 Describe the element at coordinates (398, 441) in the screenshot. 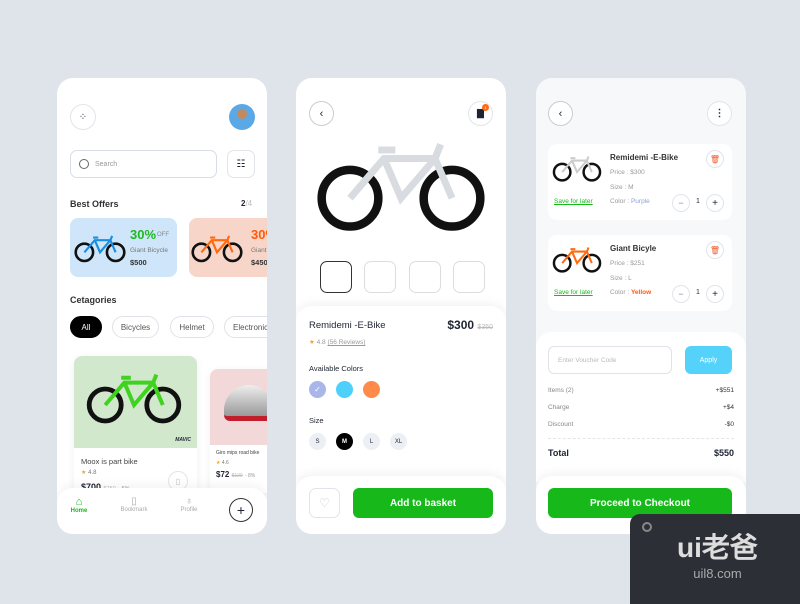

I see `size-xl: XL` at that location.